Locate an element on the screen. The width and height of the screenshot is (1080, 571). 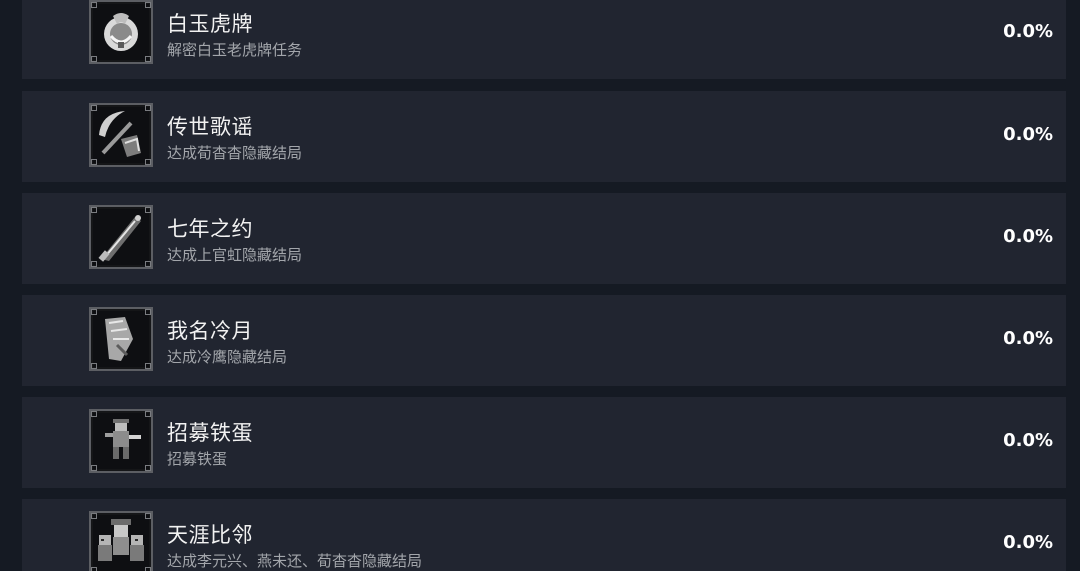
achievement-title: 我名冷月 is located at coordinates (210, 331).